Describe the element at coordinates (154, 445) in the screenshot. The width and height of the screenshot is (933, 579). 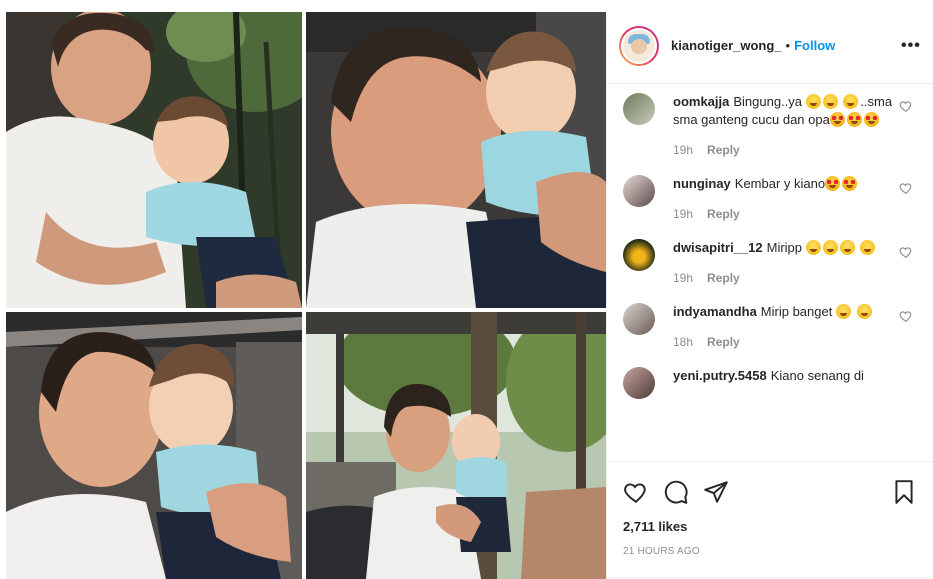
I see `photo-tile-bottom-left` at that location.